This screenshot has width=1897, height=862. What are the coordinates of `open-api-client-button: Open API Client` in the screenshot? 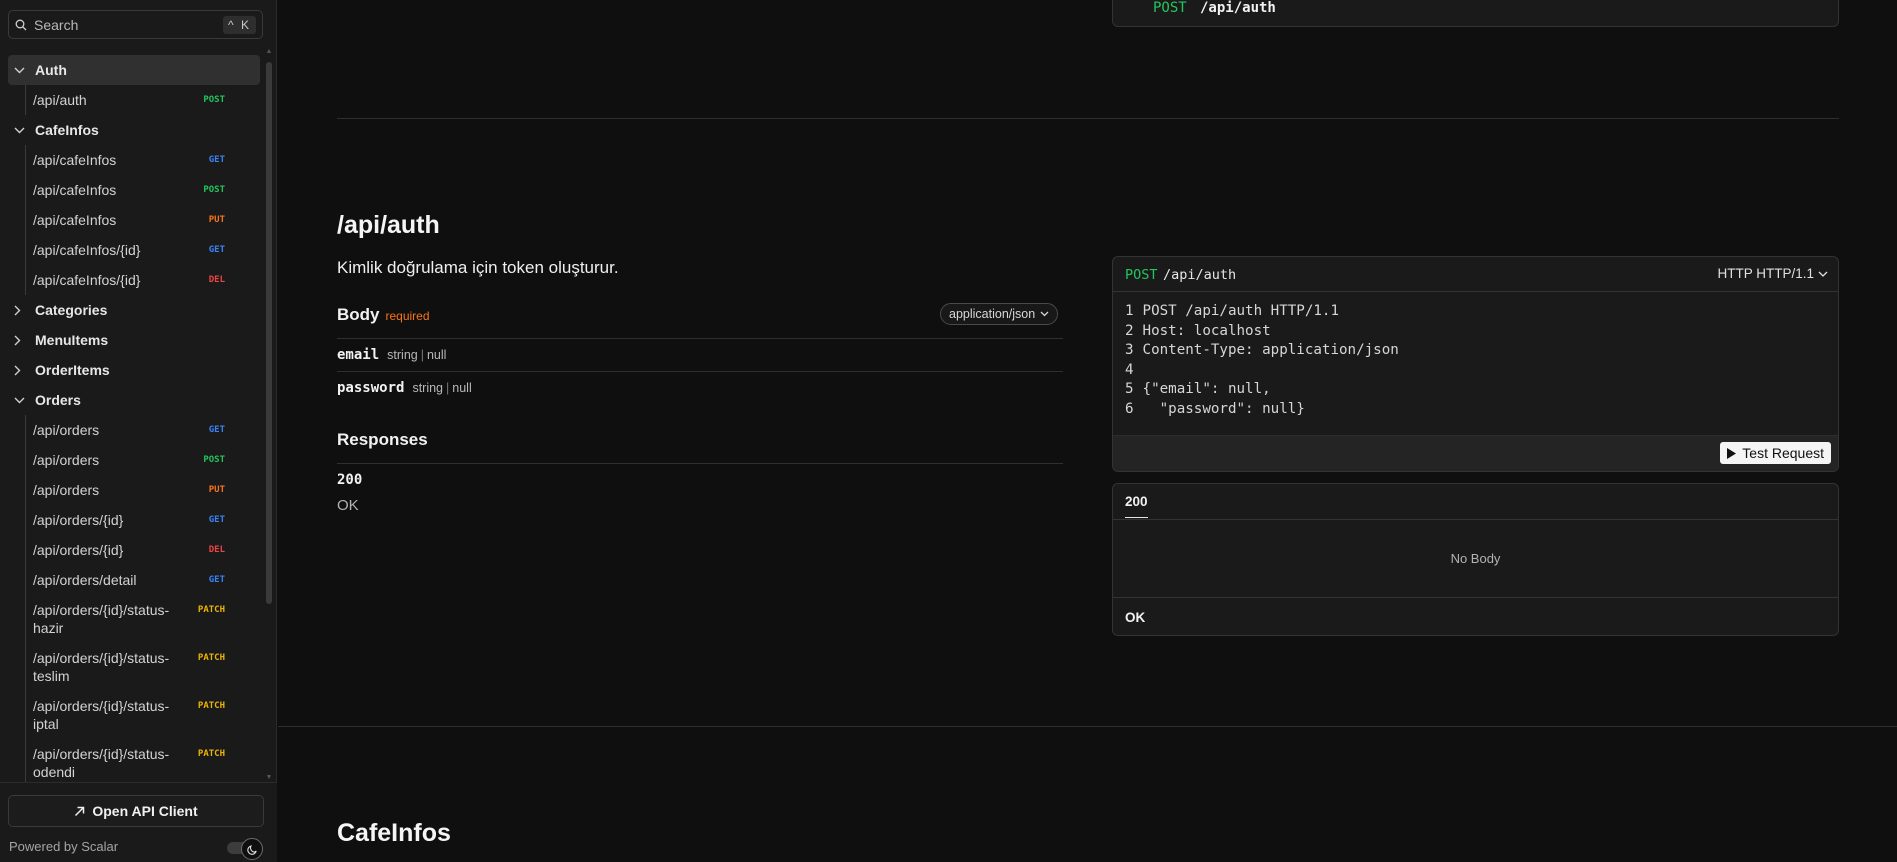 It's located at (136, 811).